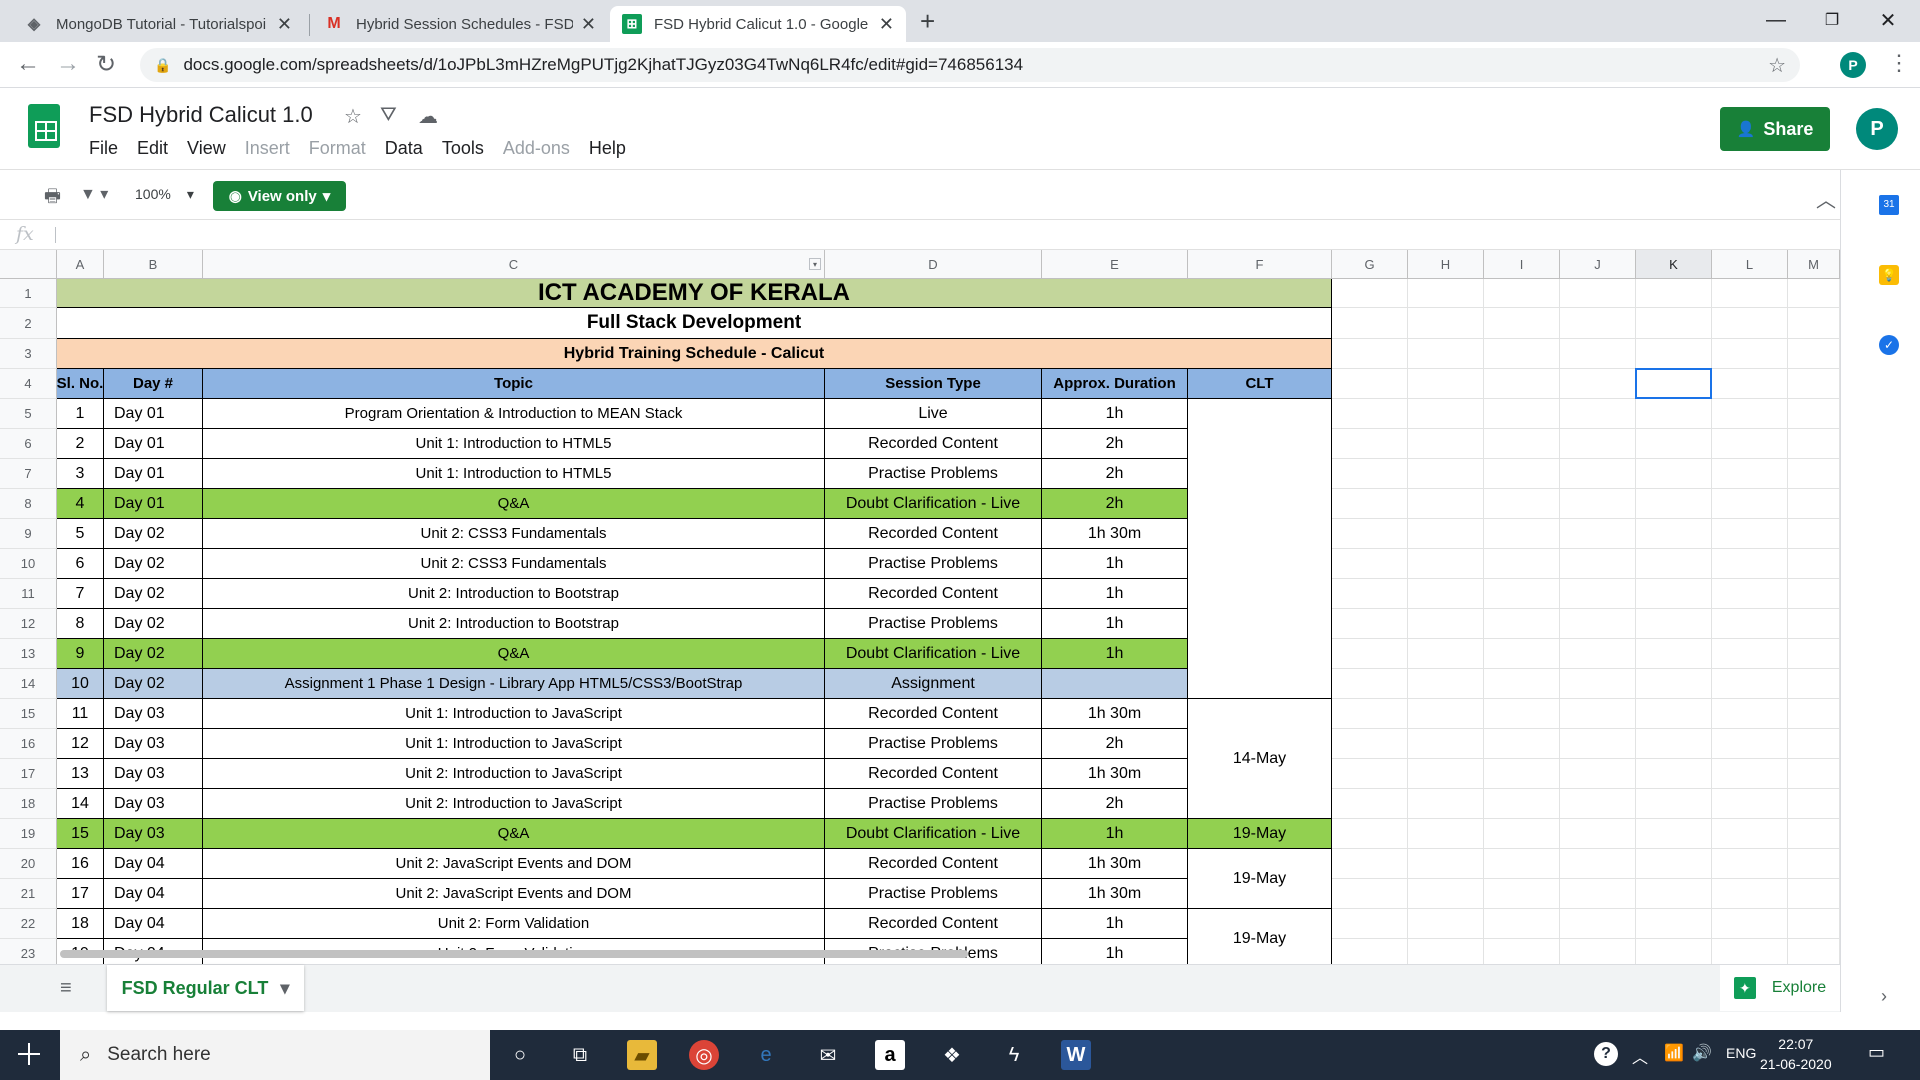 This screenshot has height=1080, width=1920. I want to click on browser-tab-mongodb: ◈ MongoDB Tutorial - Tutorialspoi ✕, so click(158, 24).